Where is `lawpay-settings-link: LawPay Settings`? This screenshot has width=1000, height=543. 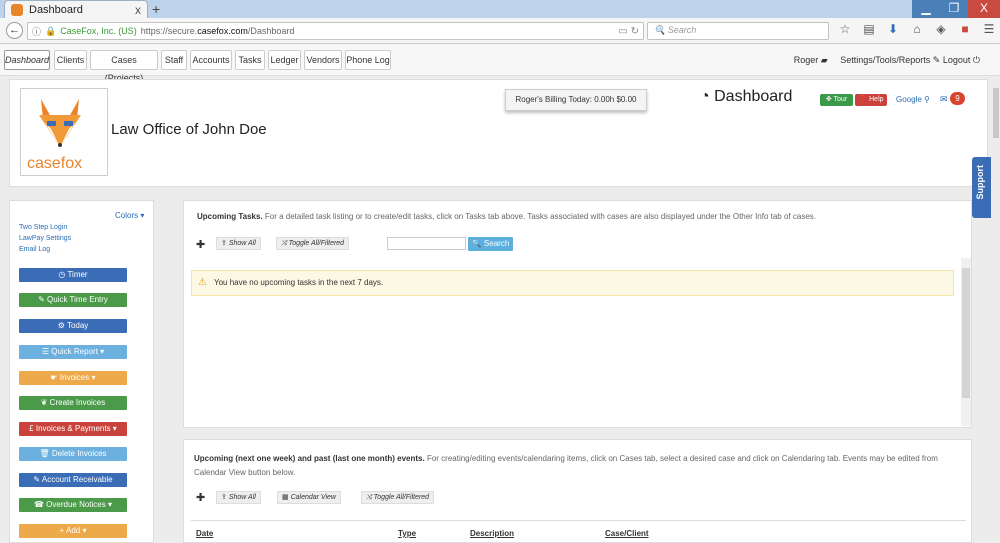 lawpay-settings-link: LawPay Settings is located at coordinates (45, 238).